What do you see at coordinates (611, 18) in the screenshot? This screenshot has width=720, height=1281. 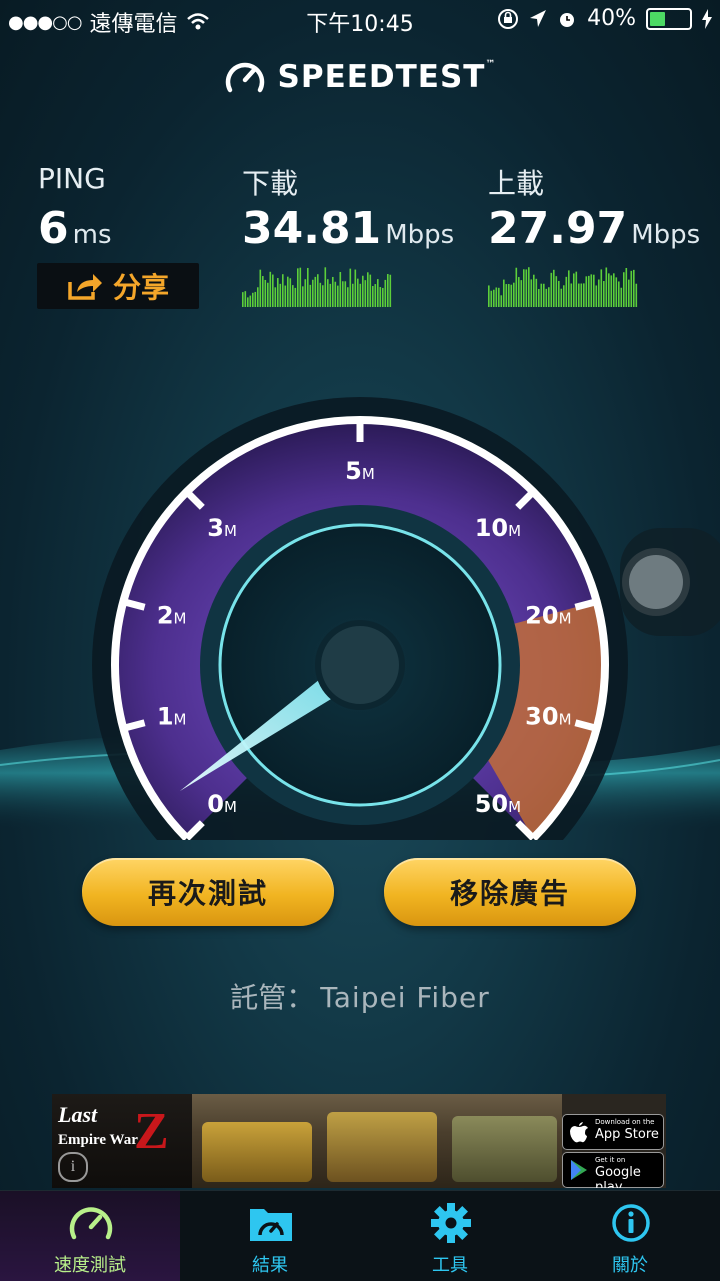 I see `battery-percent: 40%` at bounding box center [611, 18].